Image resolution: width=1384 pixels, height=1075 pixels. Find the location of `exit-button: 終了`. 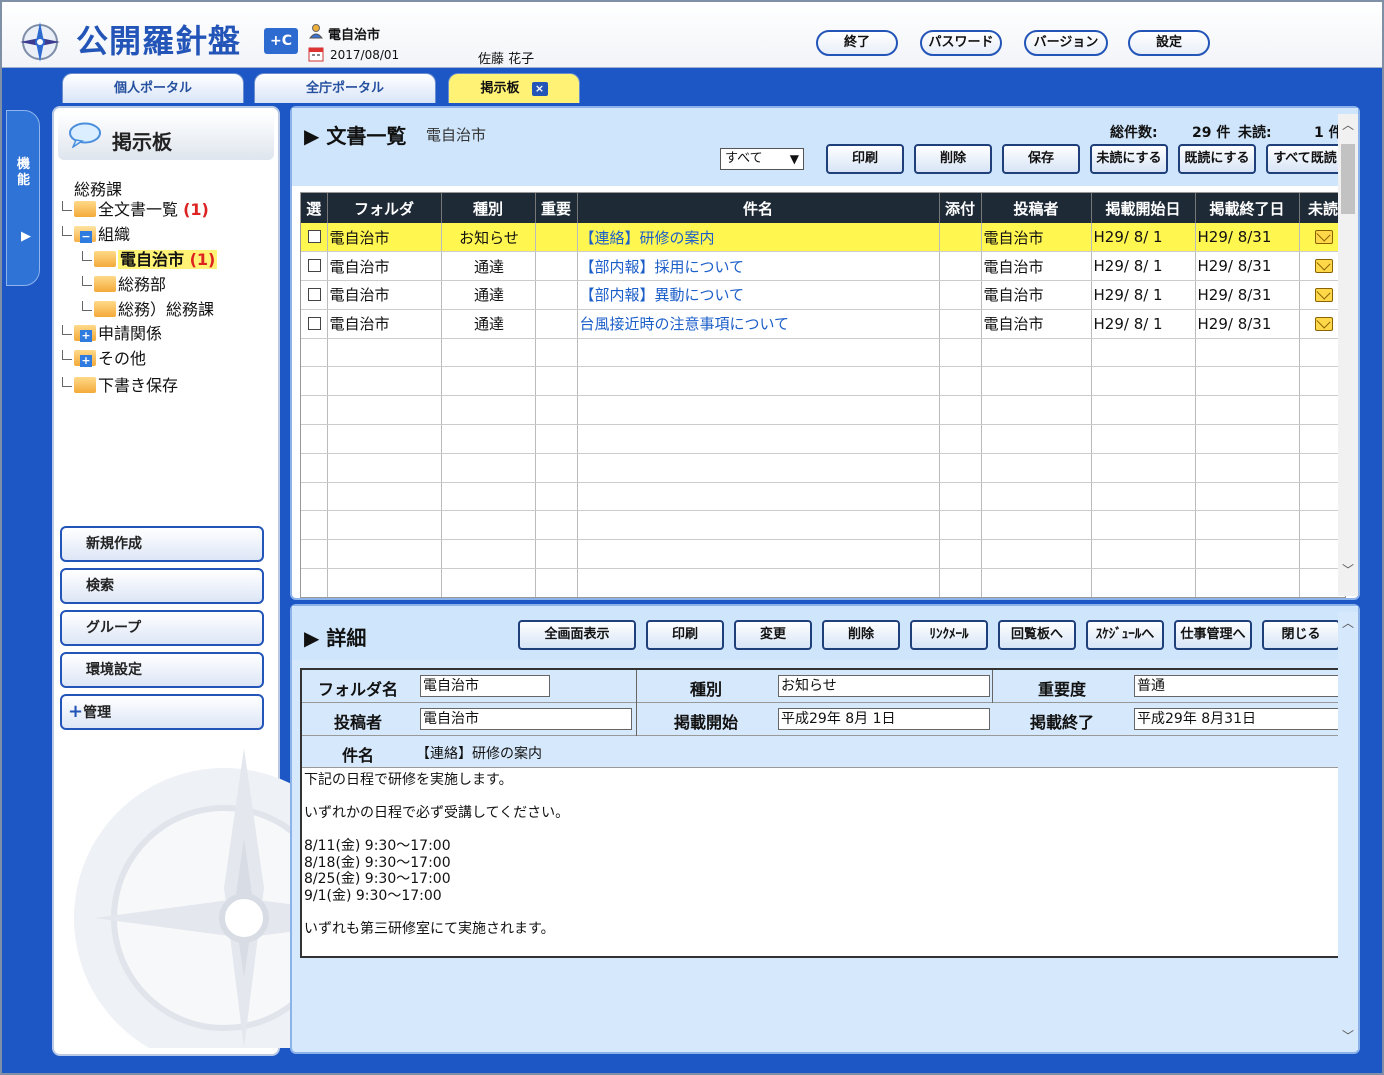

exit-button: 終了 is located at coordinates (857, 43).